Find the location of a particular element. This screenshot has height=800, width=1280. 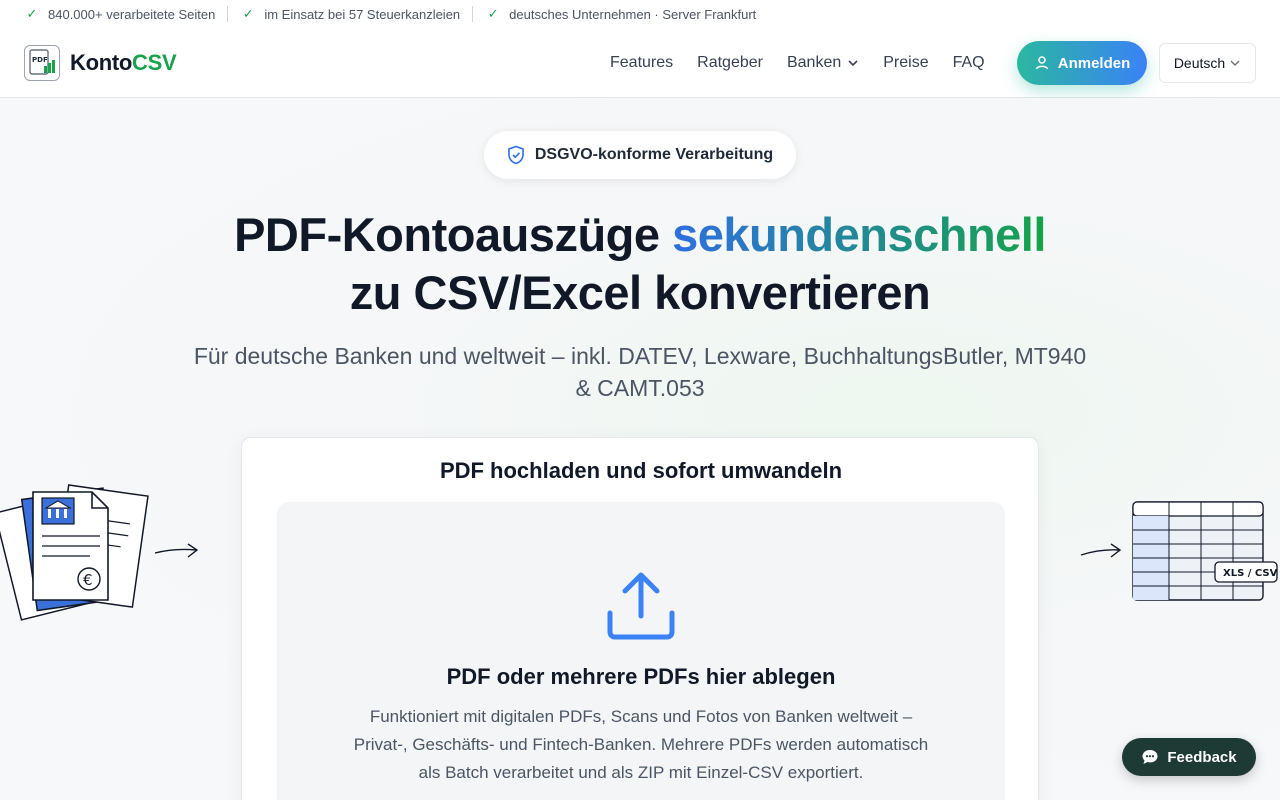

logo-wordmark: KontoCSV is located at coordinates (123, 62).